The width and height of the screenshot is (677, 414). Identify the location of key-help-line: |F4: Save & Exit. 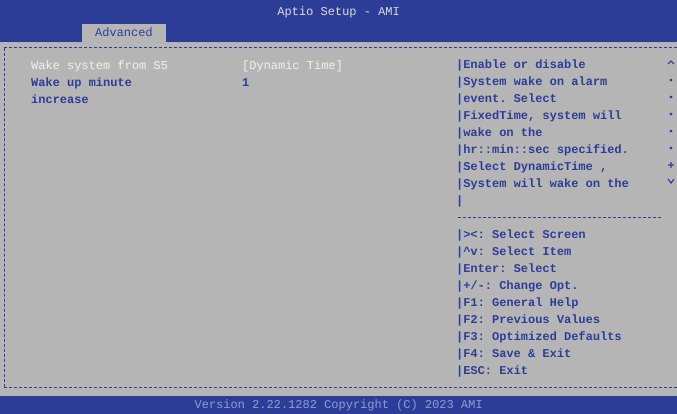
(514, 354).